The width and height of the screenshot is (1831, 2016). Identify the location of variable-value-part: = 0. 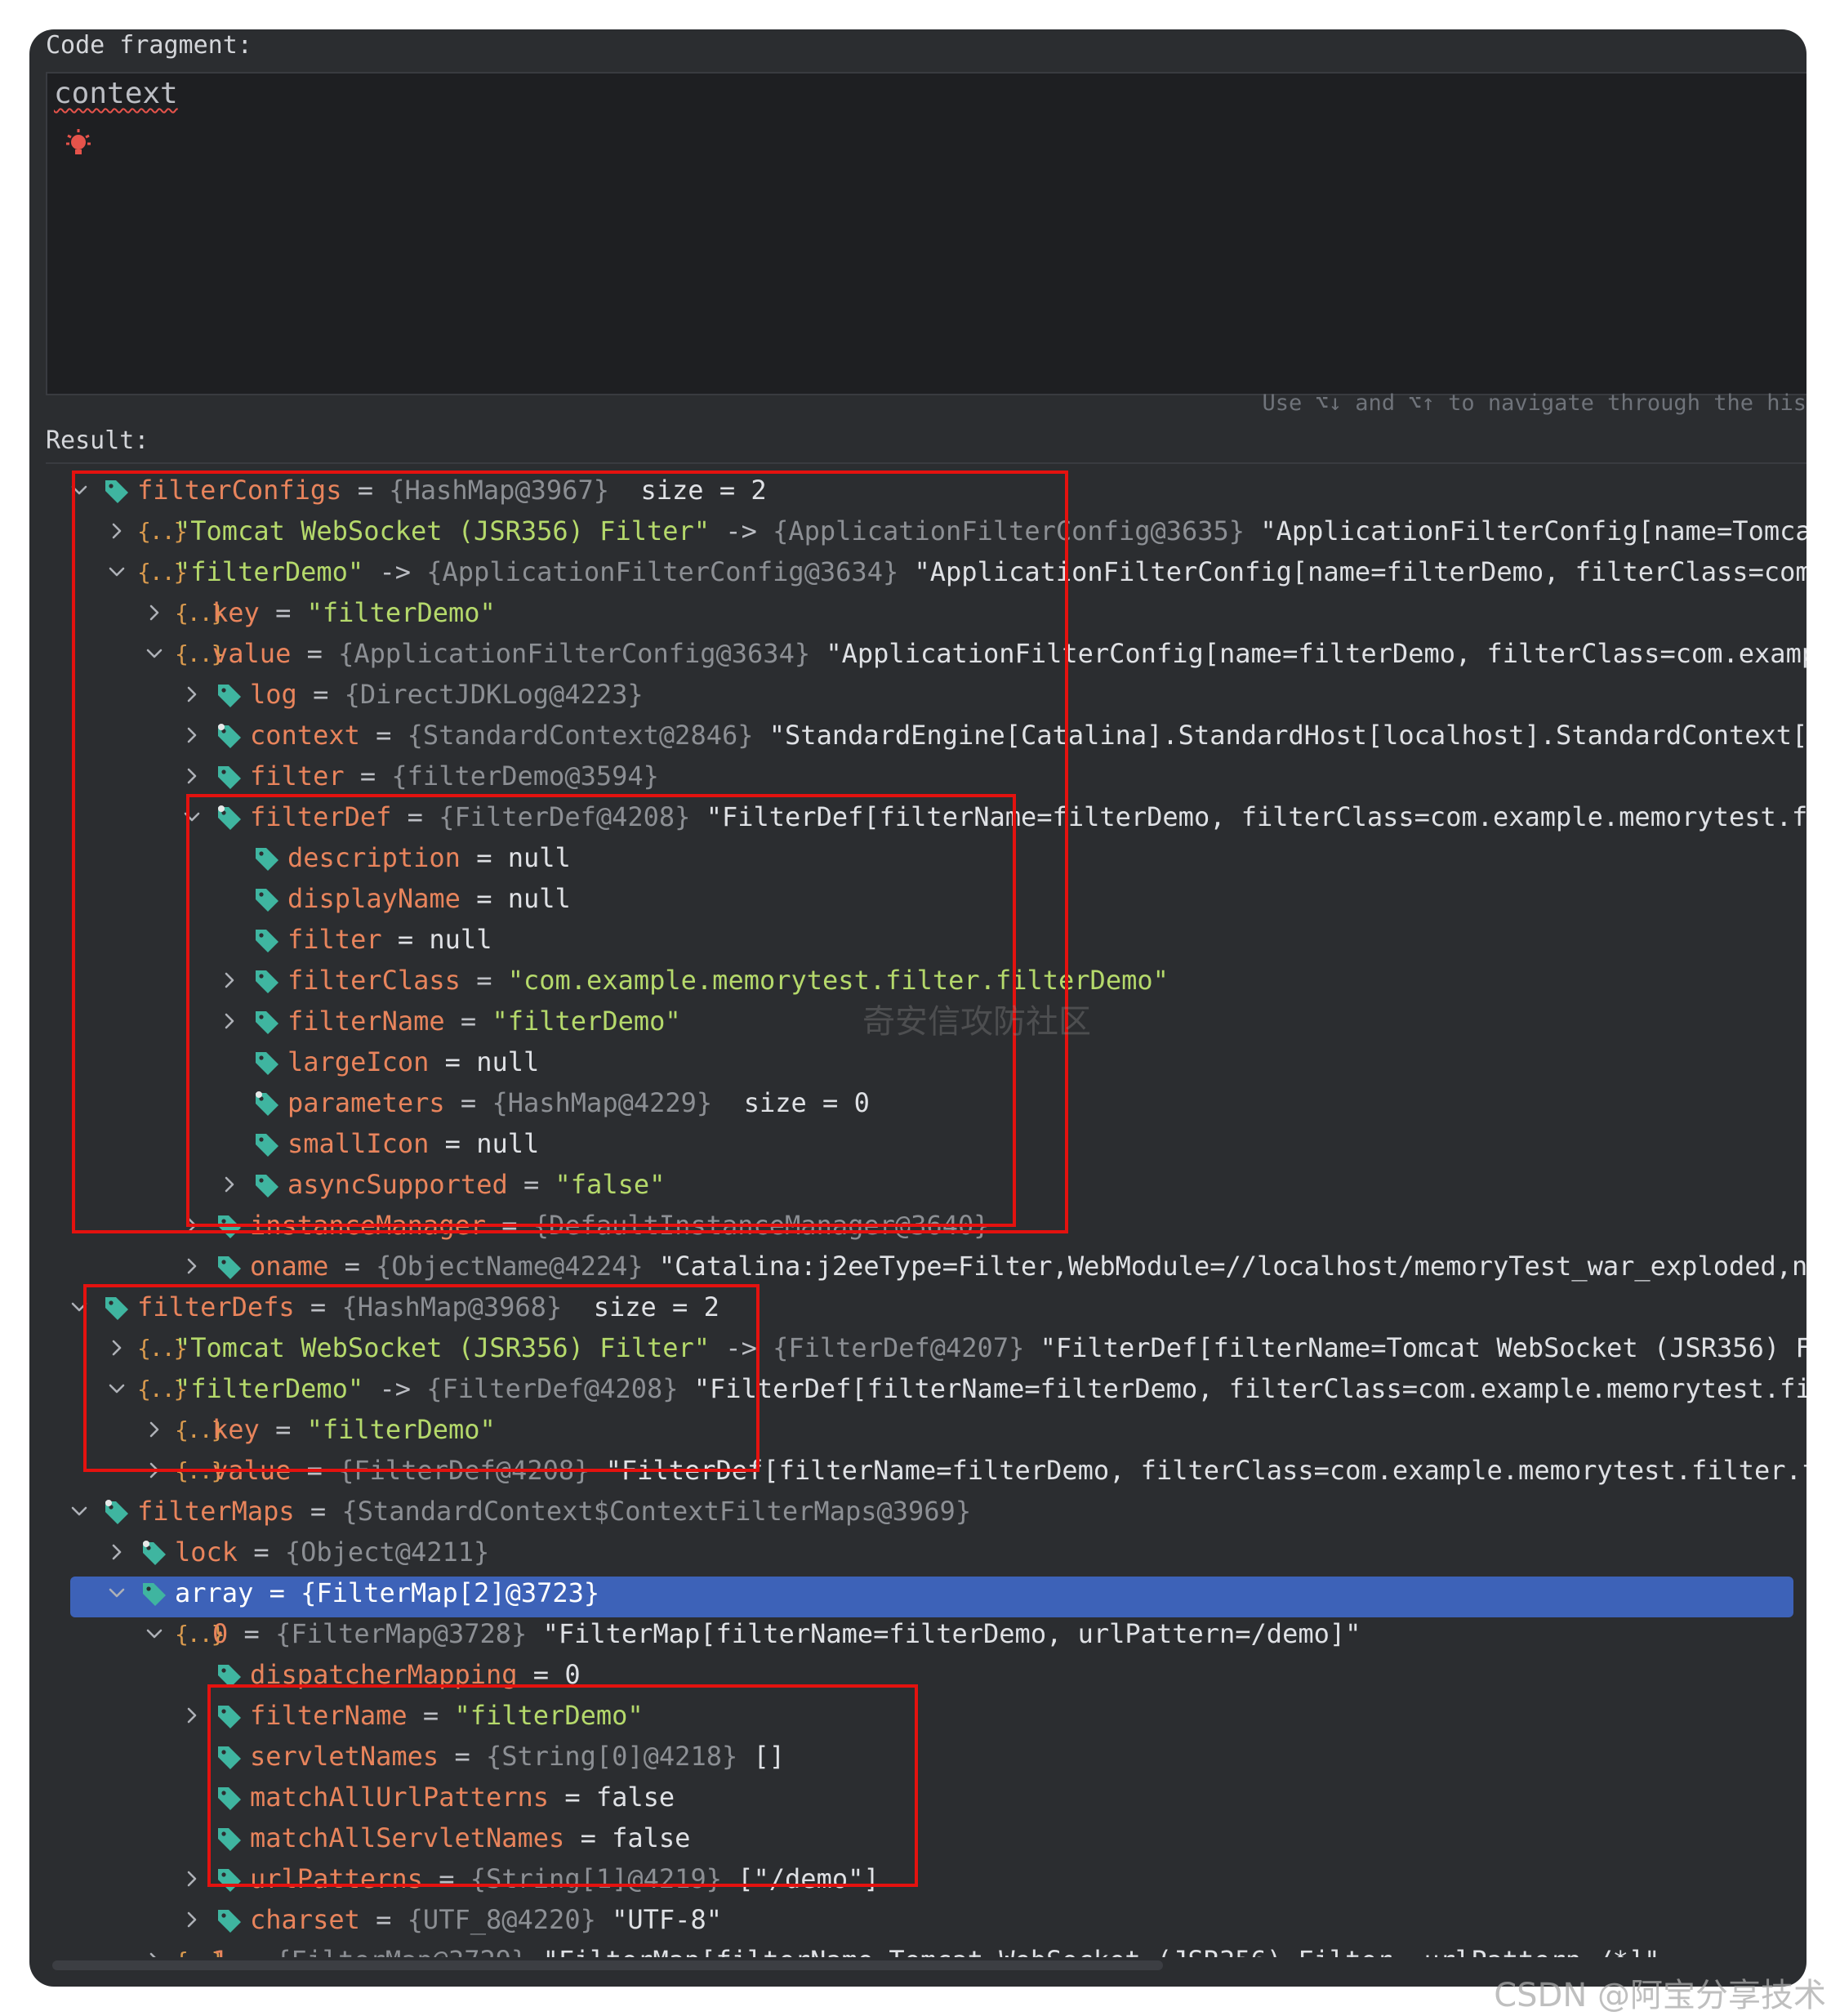
(549, 1675).